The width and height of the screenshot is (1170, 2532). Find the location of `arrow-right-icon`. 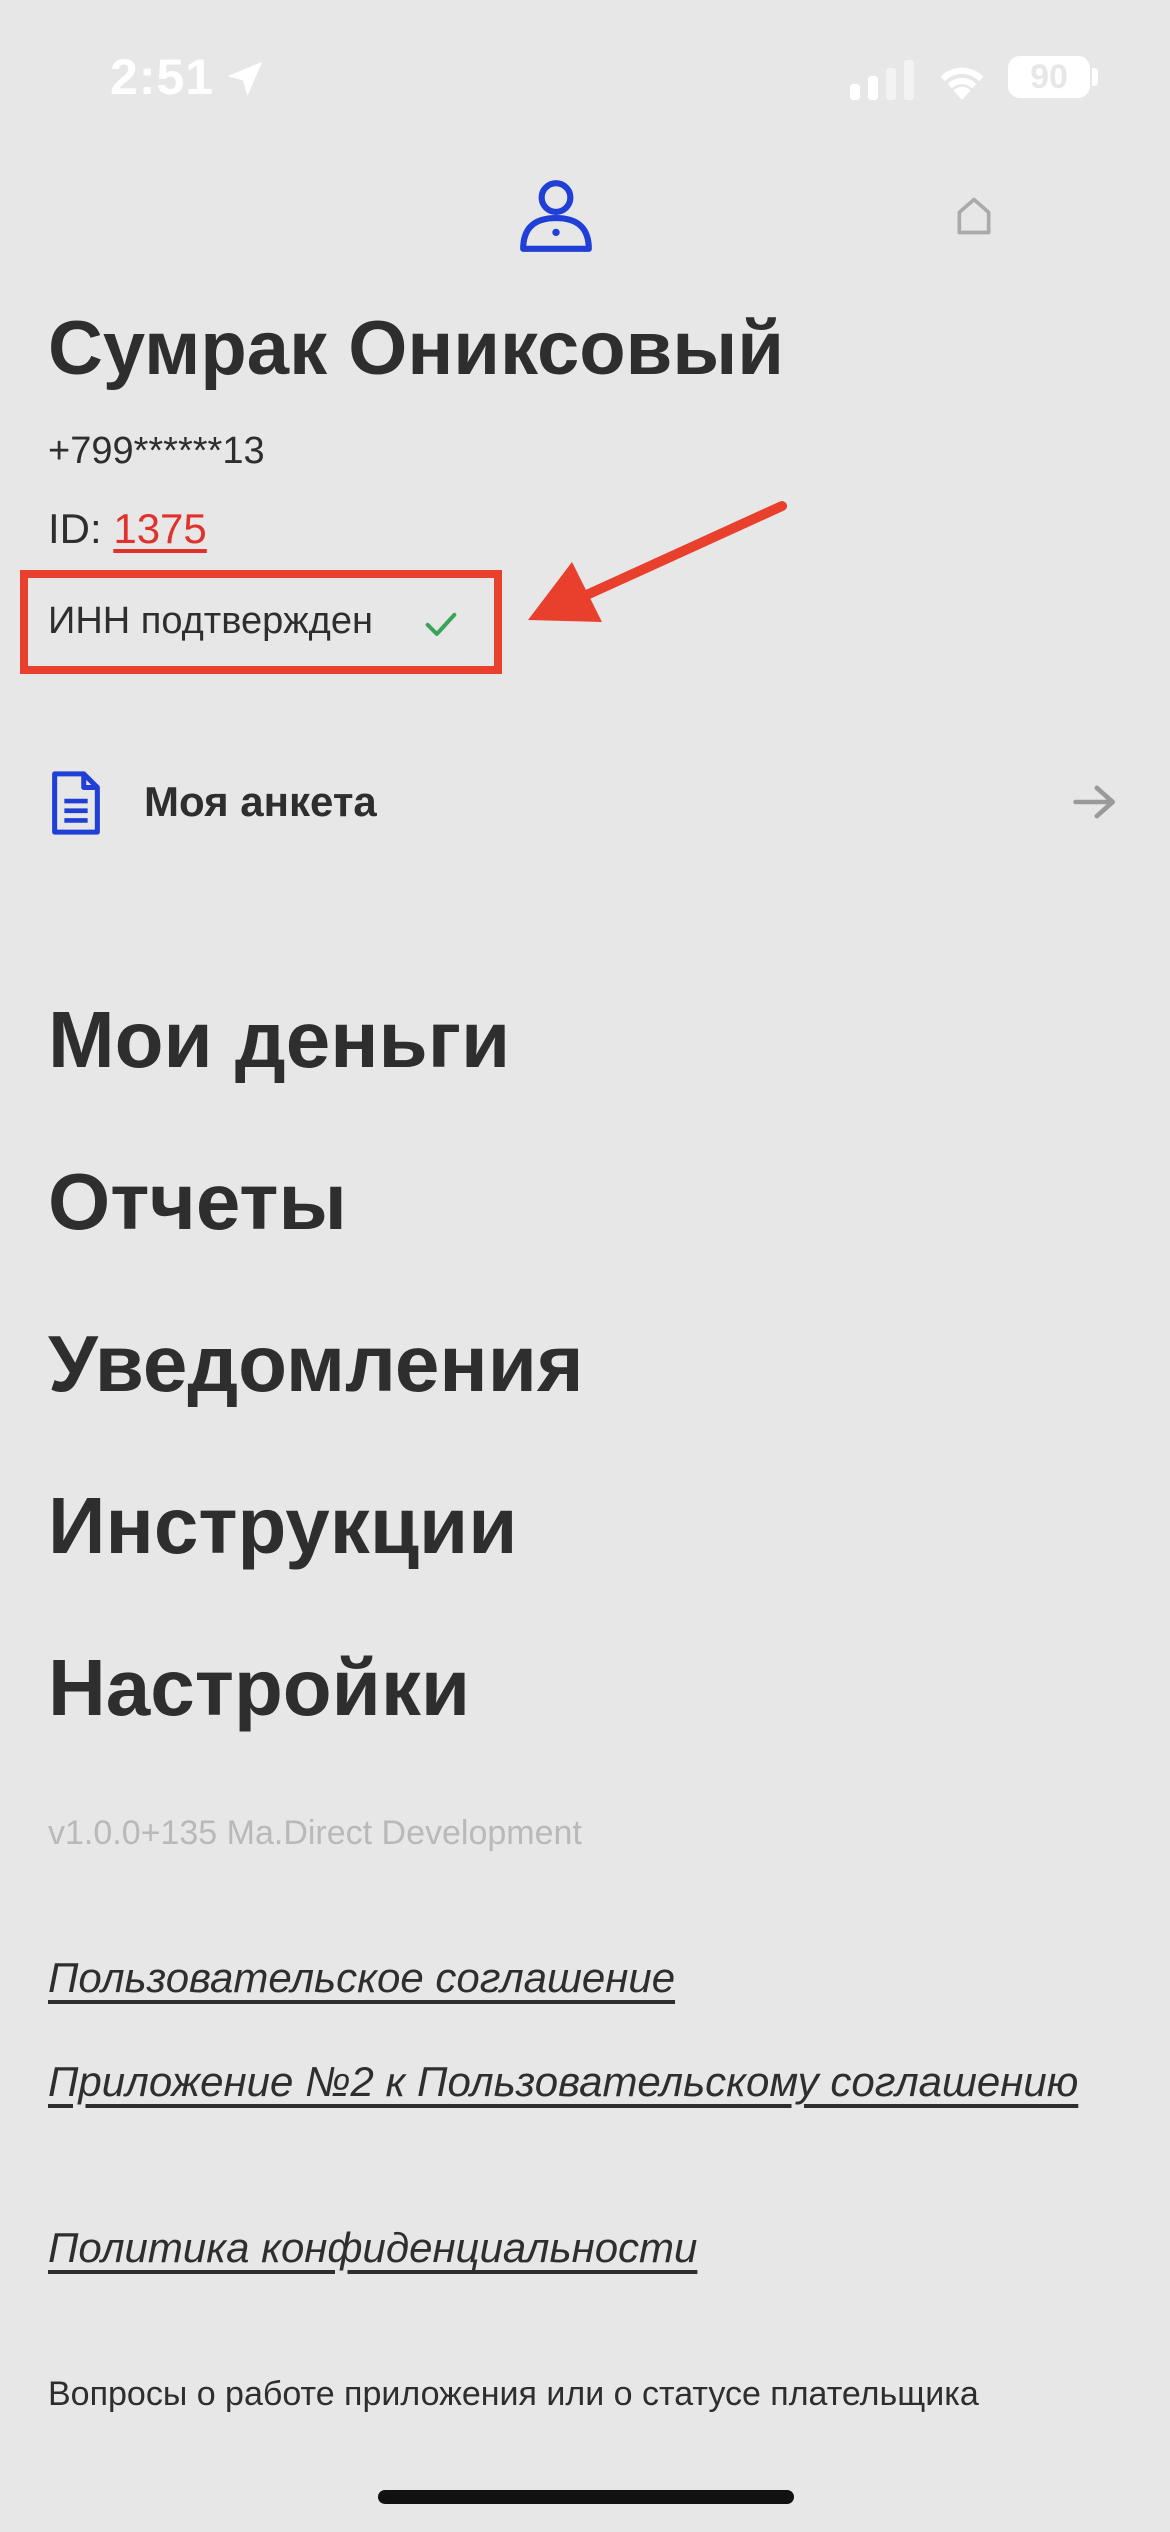

arrow-right-icon is located at coordinates (1094, 802).